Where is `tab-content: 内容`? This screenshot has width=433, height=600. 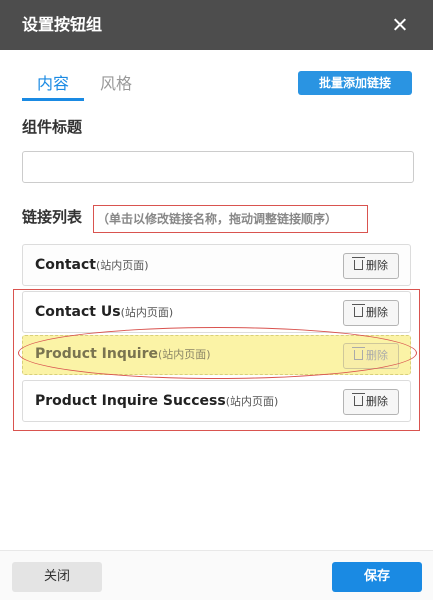 tab-content: 内容 is located at coordinates (53, 84).